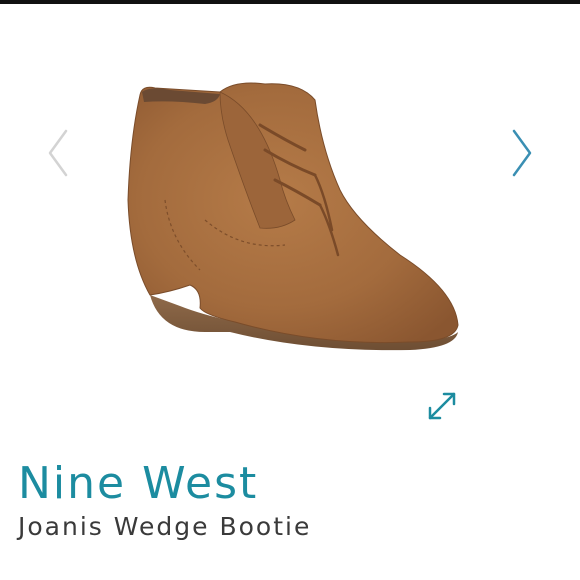  I want to click on next-image-button, so click(522, 153).